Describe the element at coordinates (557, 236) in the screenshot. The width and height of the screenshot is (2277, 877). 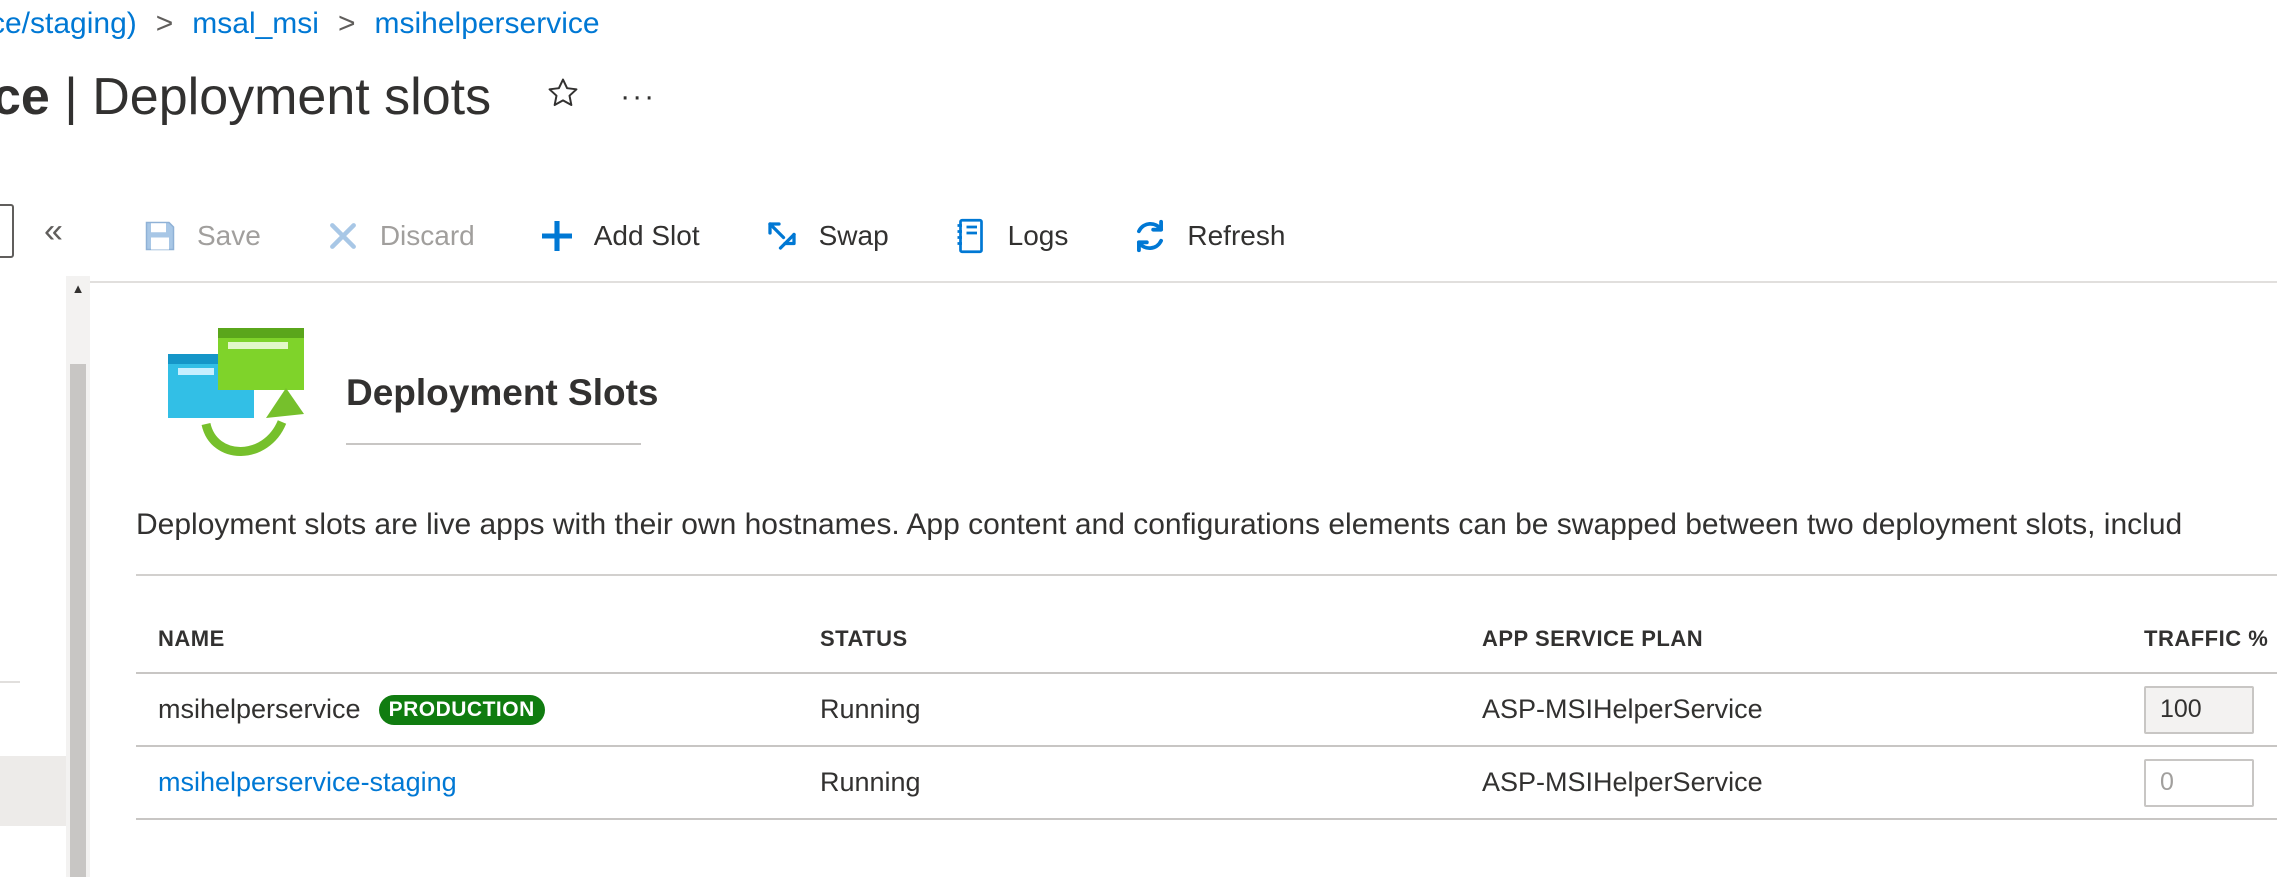
I see `plus-icon` at that location.